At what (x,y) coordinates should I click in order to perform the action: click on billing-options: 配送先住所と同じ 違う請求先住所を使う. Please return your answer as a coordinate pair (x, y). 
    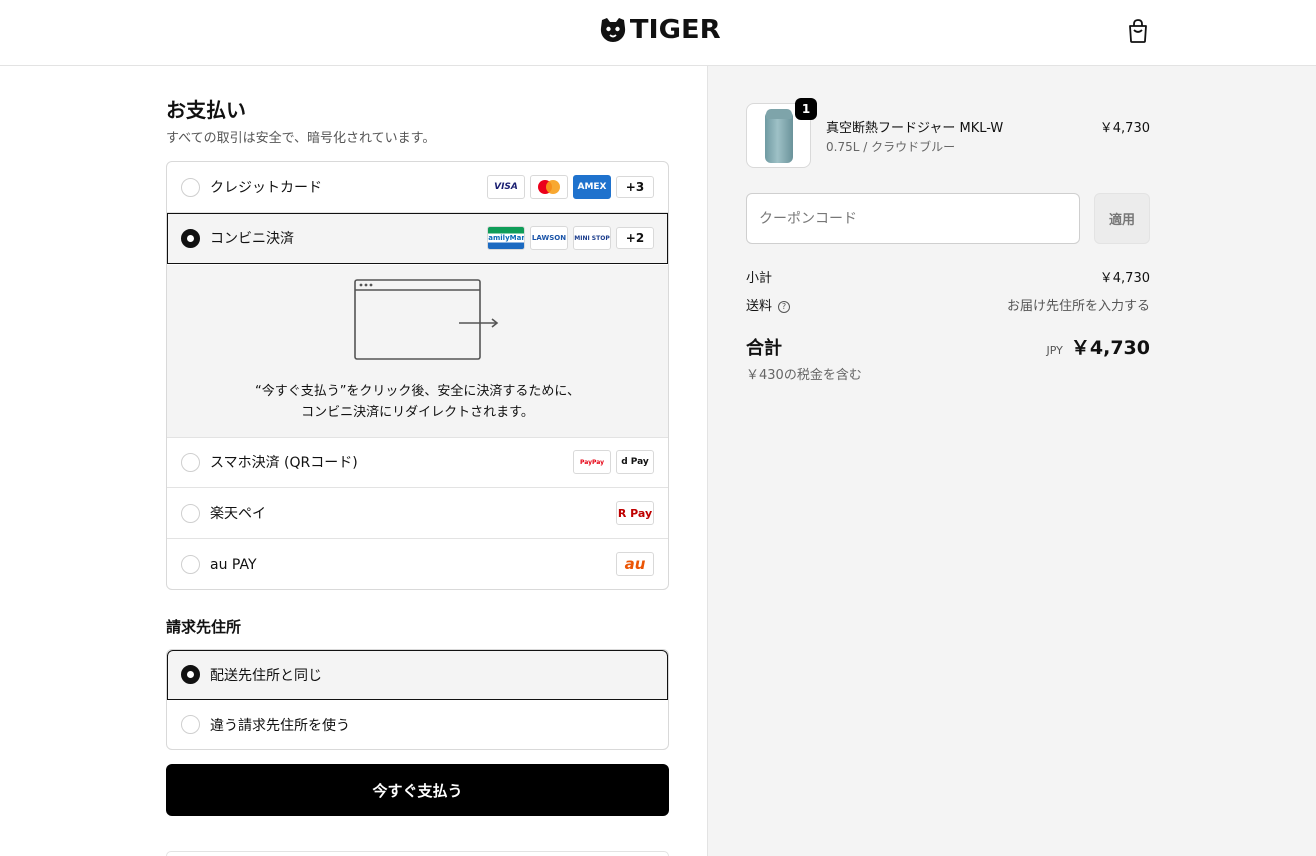
    Looking at the image, I should click on (417, 699).